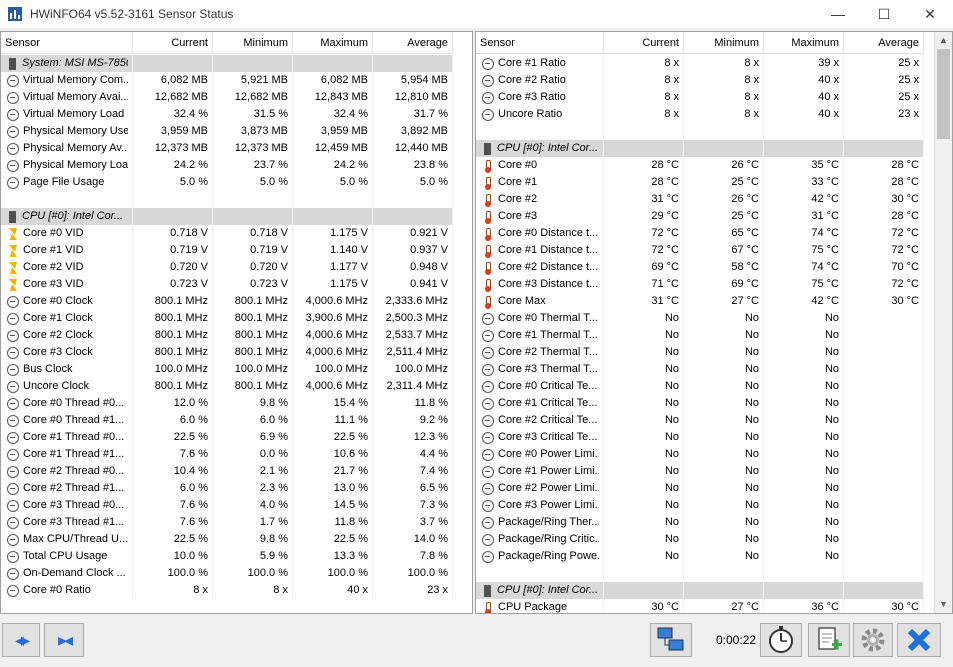 The image size is (953, 667). Describe the element at coordinates (700, 97) in the screenshot. I see `sensor-row: Core #3 Ratio 8 x8 x 40 x 25 x` at that location.